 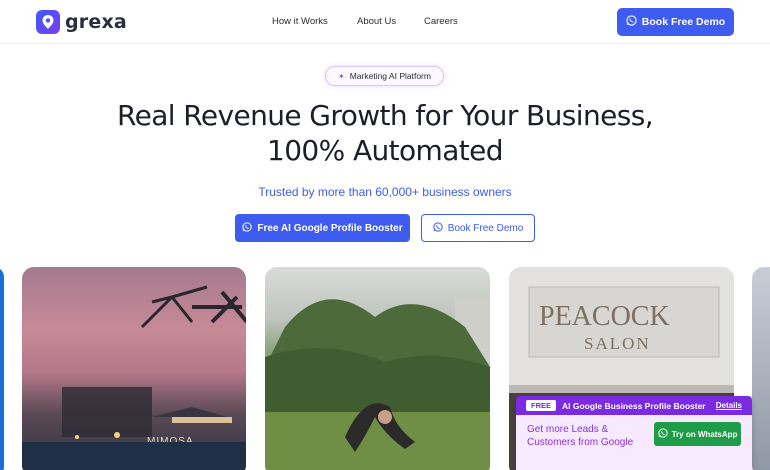 I want to click on card-edge-right, so click(x=761, y=368).